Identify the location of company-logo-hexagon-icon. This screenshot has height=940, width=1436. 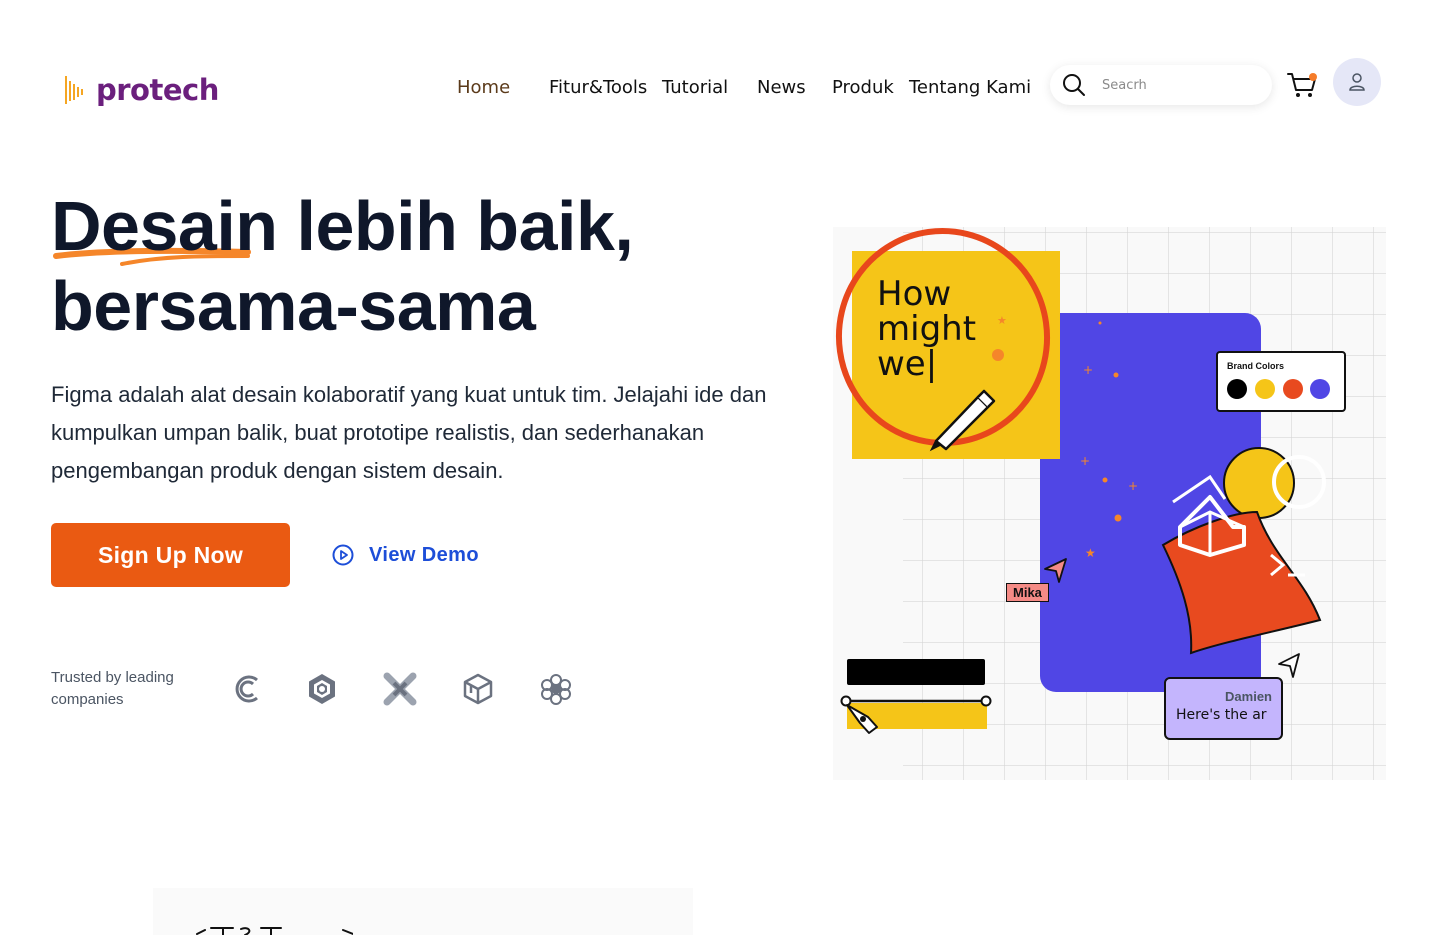
(322, 689).